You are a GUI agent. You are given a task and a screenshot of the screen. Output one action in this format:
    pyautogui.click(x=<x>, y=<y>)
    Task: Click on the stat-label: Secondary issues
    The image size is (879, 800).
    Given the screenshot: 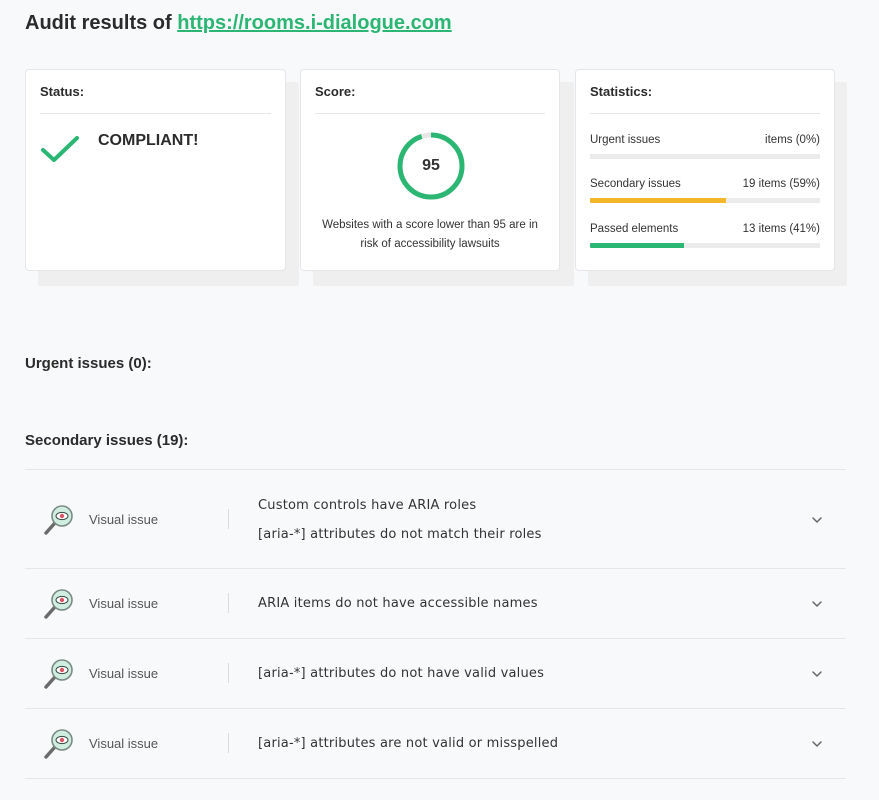 What is the action you would take?
    pyautogui.click(x=635, y=184)
    